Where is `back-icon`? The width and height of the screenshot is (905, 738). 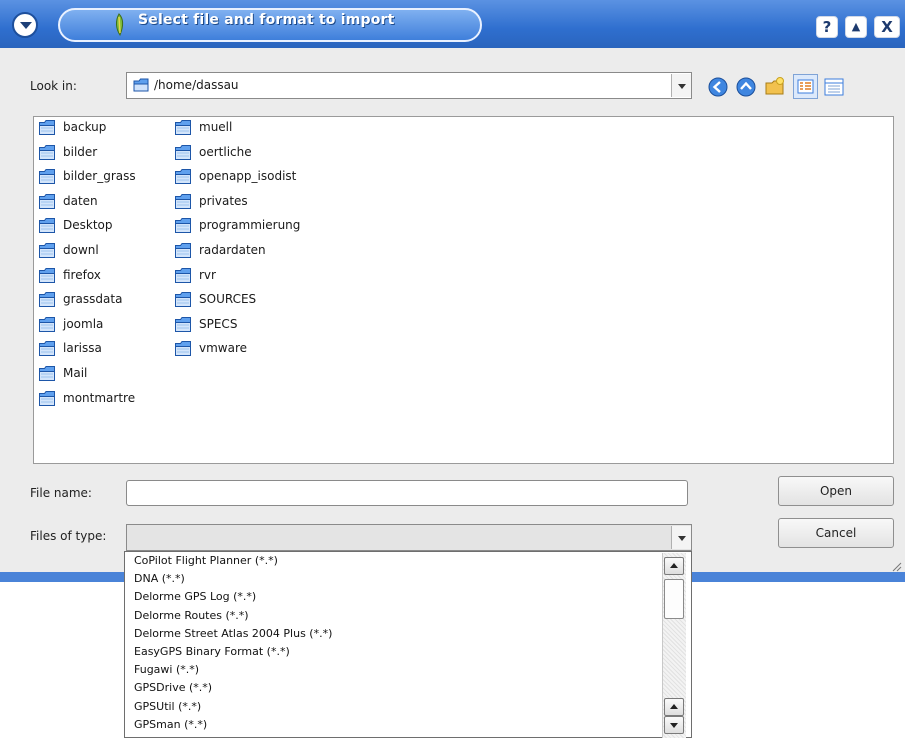
back-icon is located at coordinates (718, 87).